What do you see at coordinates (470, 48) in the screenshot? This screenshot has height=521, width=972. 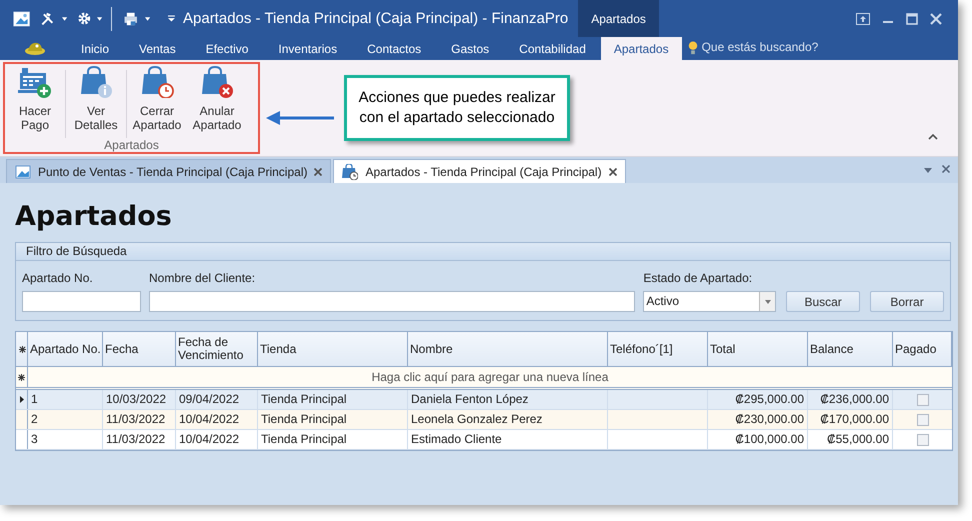 I see `ribbon-tab: Gastos` at bounding box center [470, 48].